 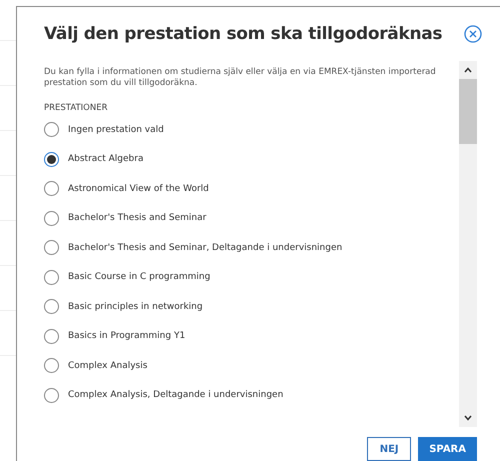 I want to click on option-label: Complex Analysis, so click(x=108, y=365).